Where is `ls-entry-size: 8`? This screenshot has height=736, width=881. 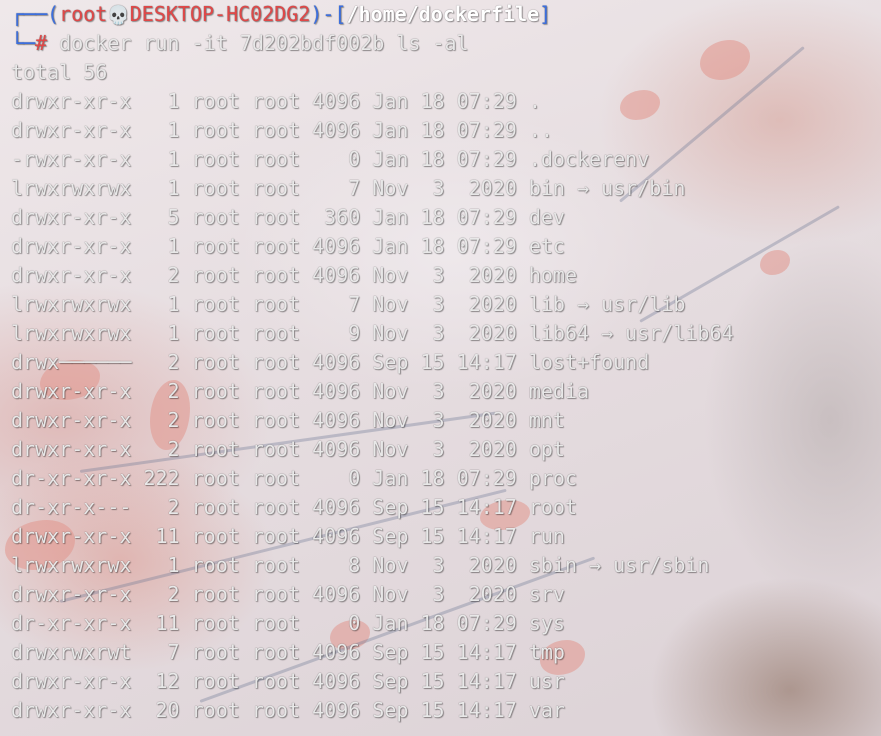
ls-entry-size: 8 is located at coordinates (330, 565).